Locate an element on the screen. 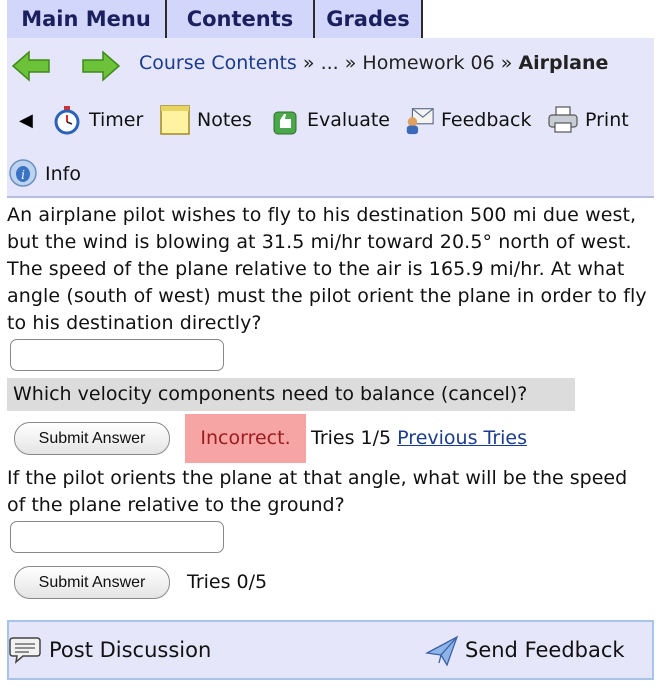 The width and height of the screenshot is (659, 700). print-button: Print is located at coordinates (588, 120).